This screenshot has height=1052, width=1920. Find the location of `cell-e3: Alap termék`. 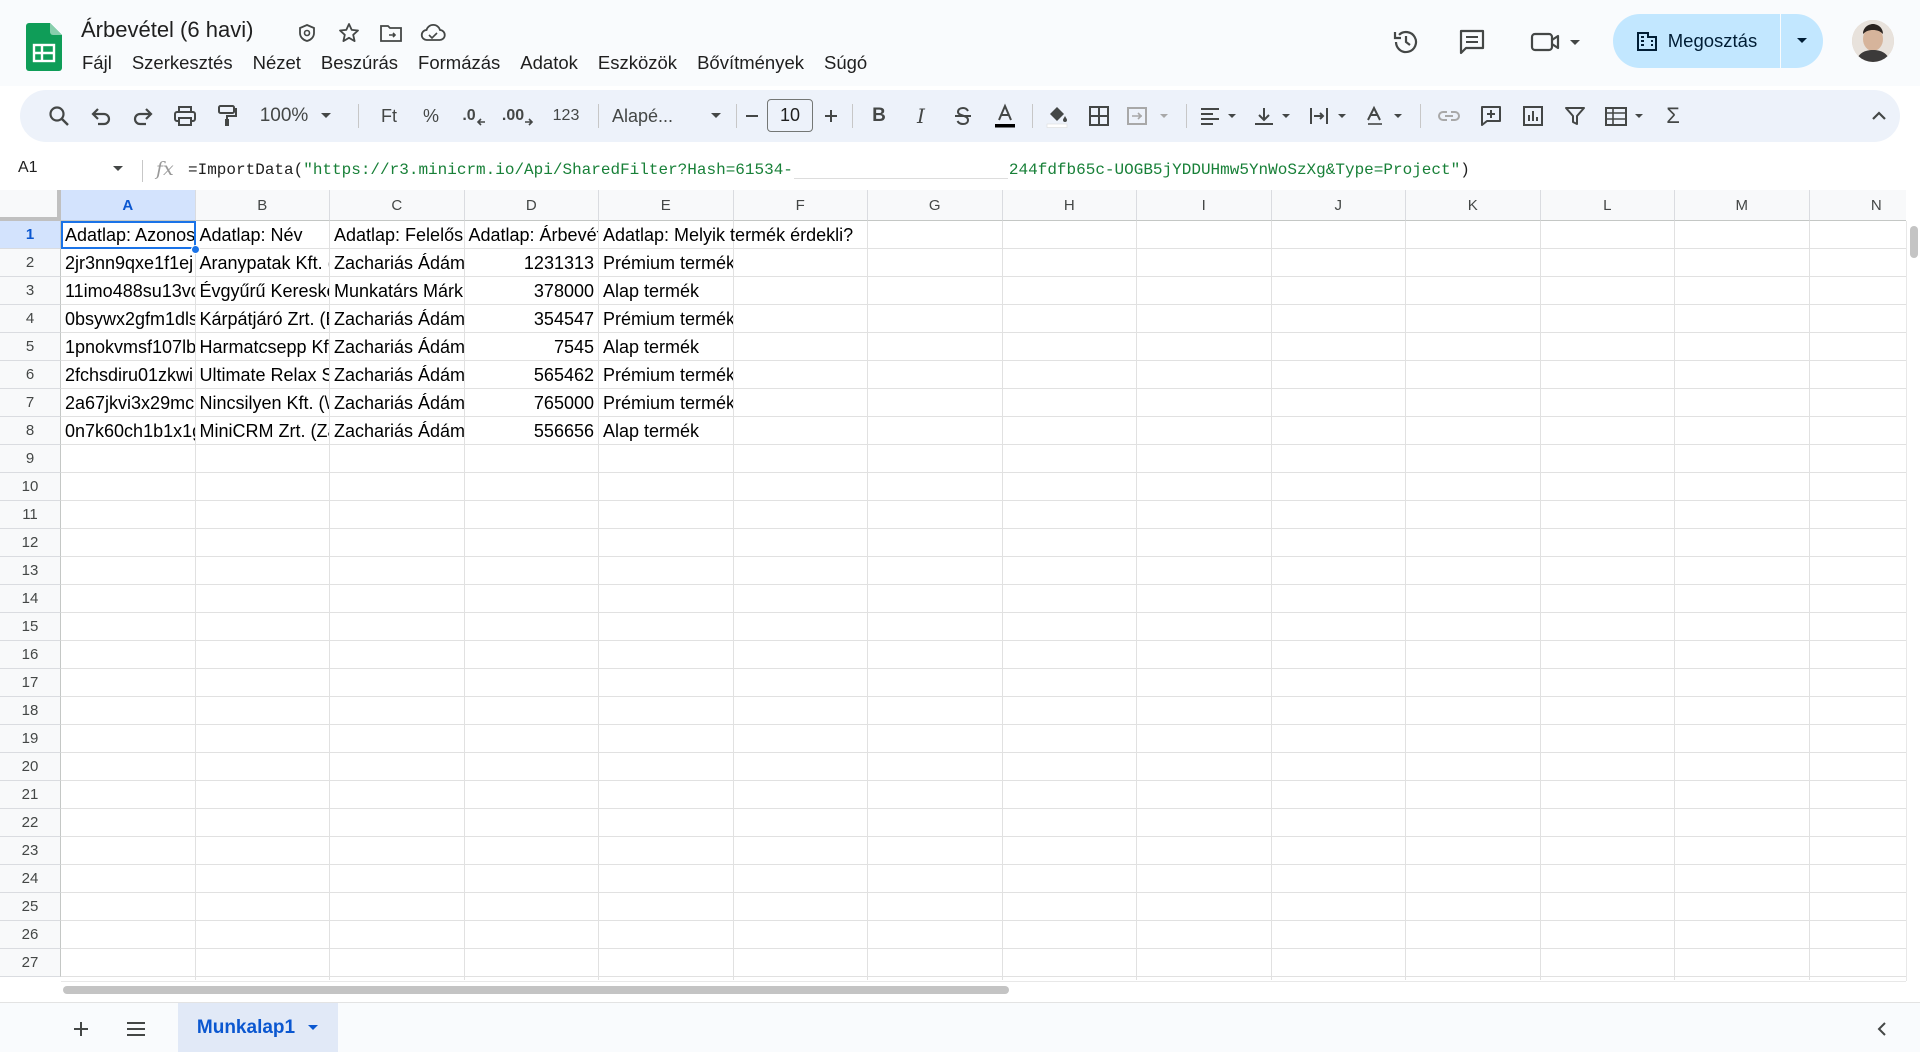

cell-e3: Alap termék is located at coordinates (666, 291).